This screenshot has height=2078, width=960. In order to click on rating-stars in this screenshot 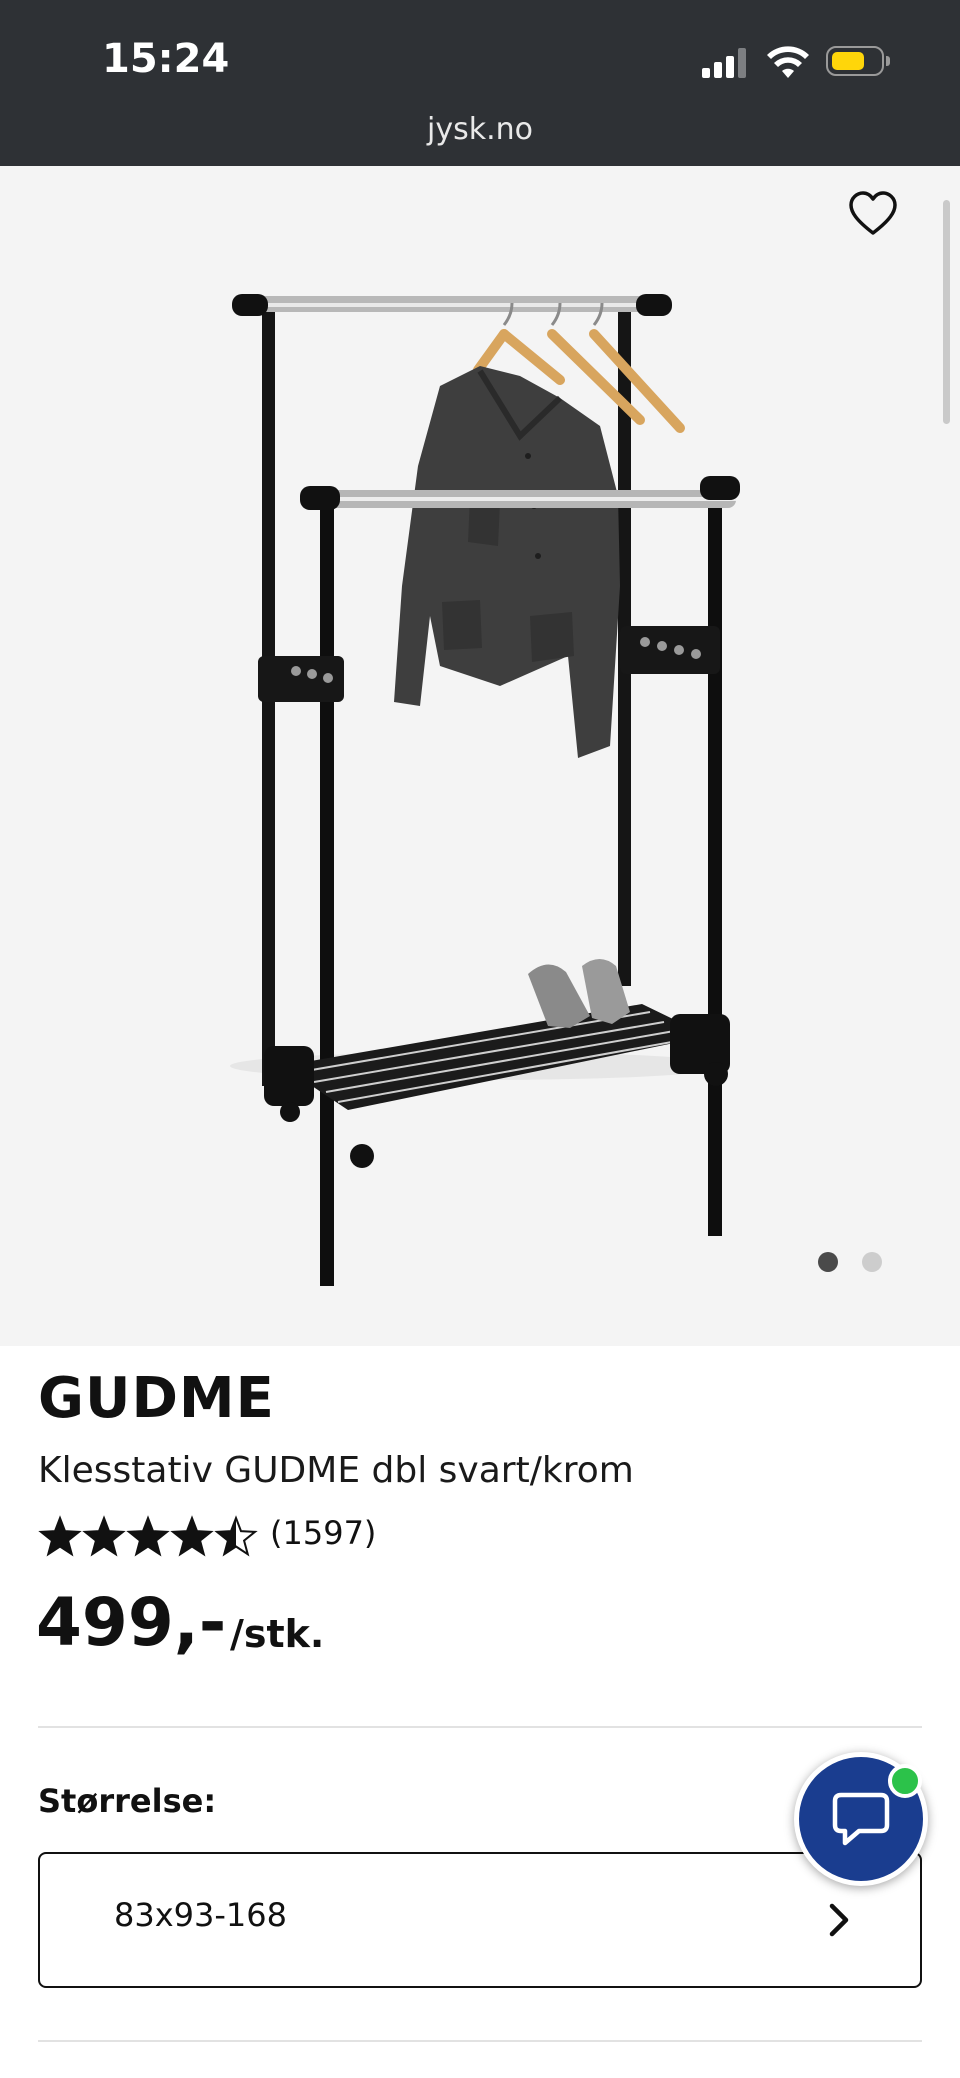, I will do `click(148, 1536)`.